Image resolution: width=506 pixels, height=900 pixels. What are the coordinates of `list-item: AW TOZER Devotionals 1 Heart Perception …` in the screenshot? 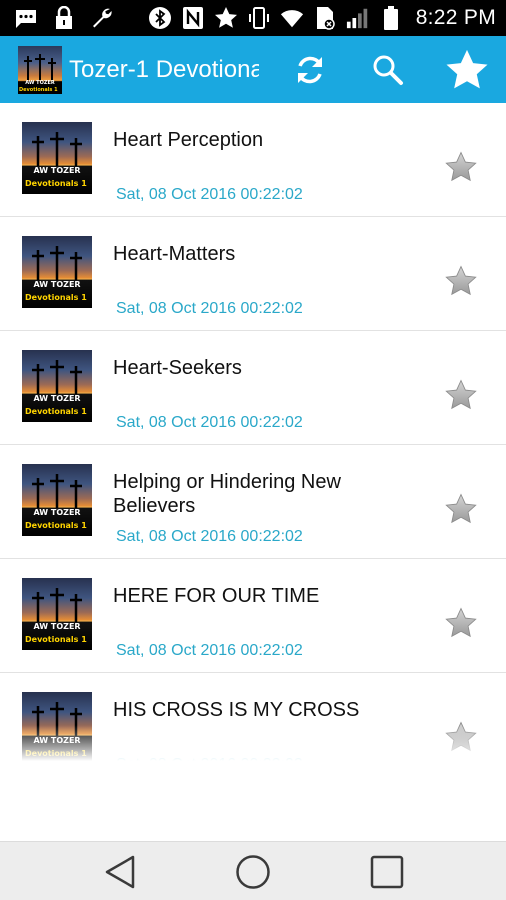 It's located at (253, 160).